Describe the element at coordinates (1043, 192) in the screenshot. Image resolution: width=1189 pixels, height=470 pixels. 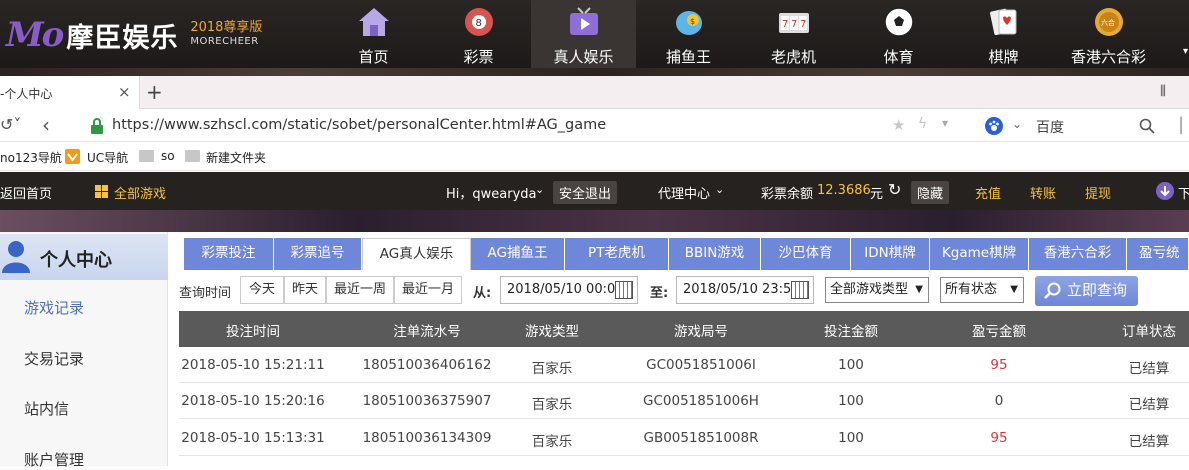
I see `transfer-link: 转账` at that location.